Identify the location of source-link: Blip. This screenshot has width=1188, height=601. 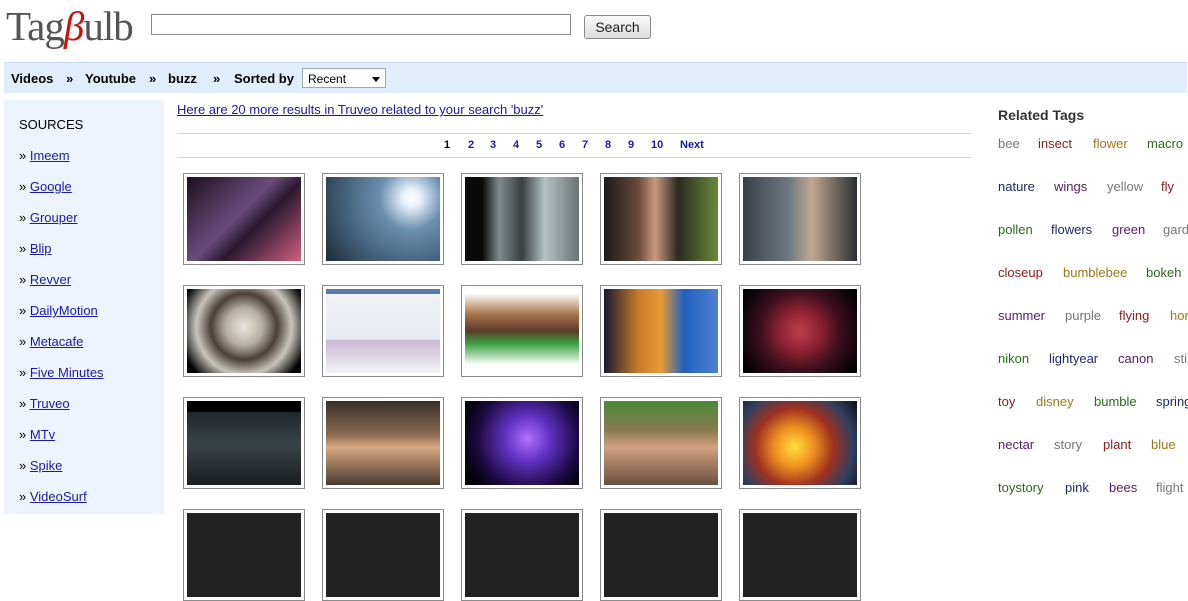
(41, 248).